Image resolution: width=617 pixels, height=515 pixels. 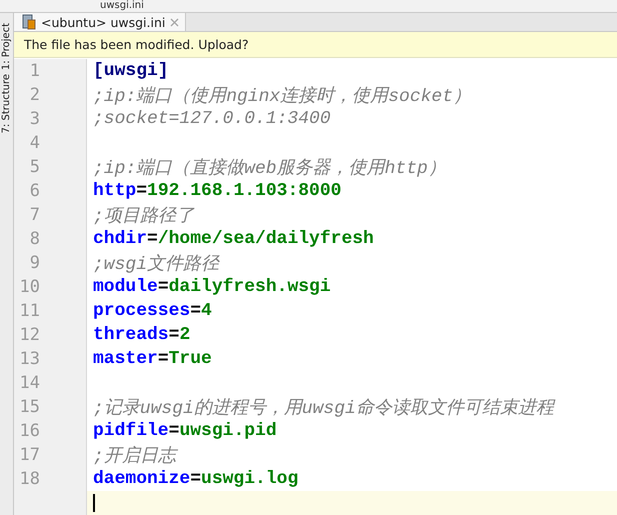 What do you see at coordinates (50, 263) in the screenshot?
I see `line-number: 9` at bounding box center [50, 263].